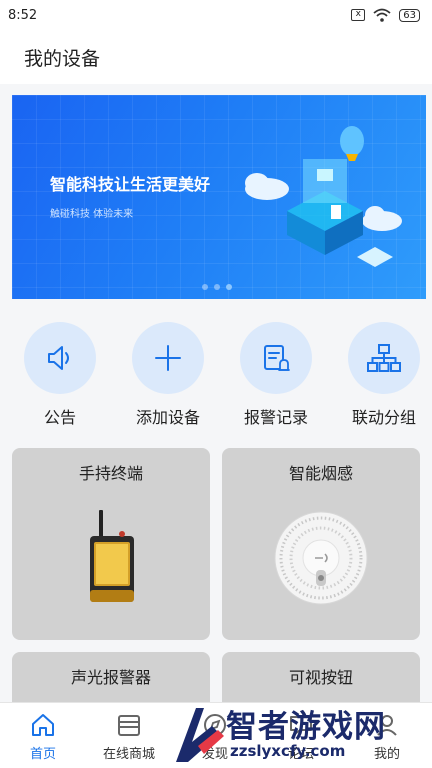 This screenshot has width=432, height=768. What do you see at coordinates (92, 214) in the screenshot?
I see `banner-subline: 触碰科技 体验未来` at bounding box center [92, 214].